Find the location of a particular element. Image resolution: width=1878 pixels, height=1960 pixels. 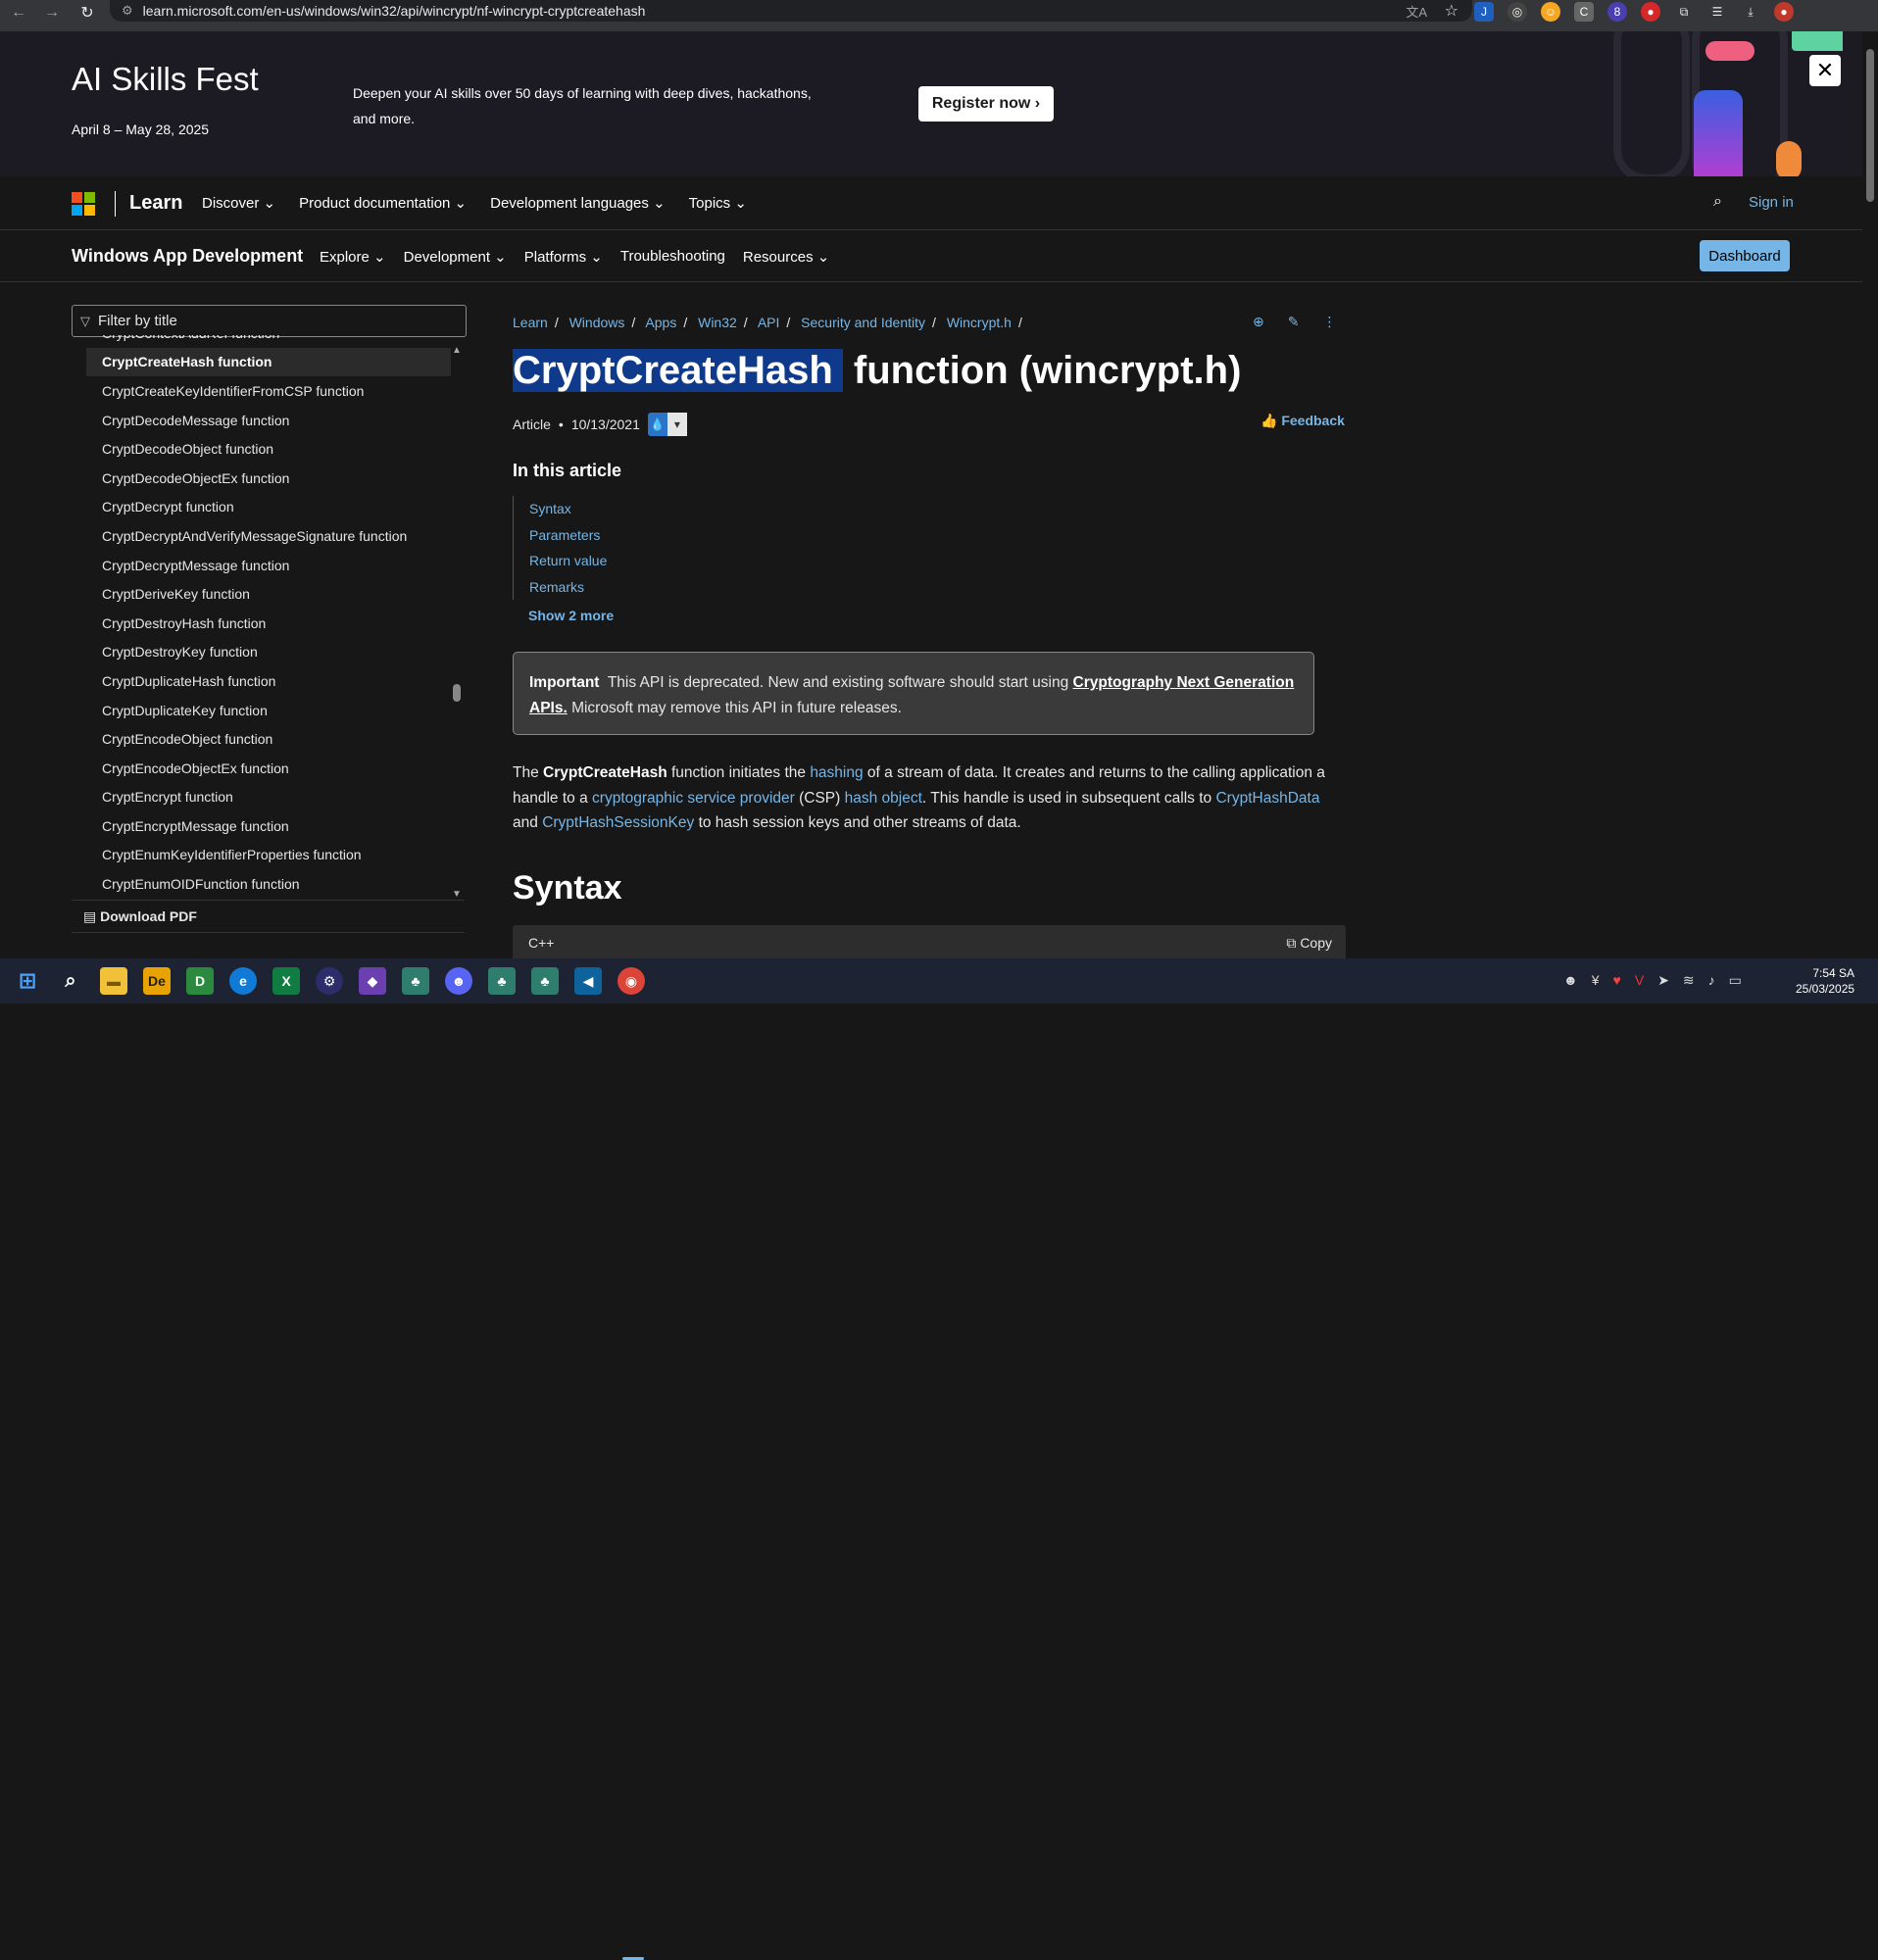

toc-link-remarks: Remarks is located at coordinates (557, 587).